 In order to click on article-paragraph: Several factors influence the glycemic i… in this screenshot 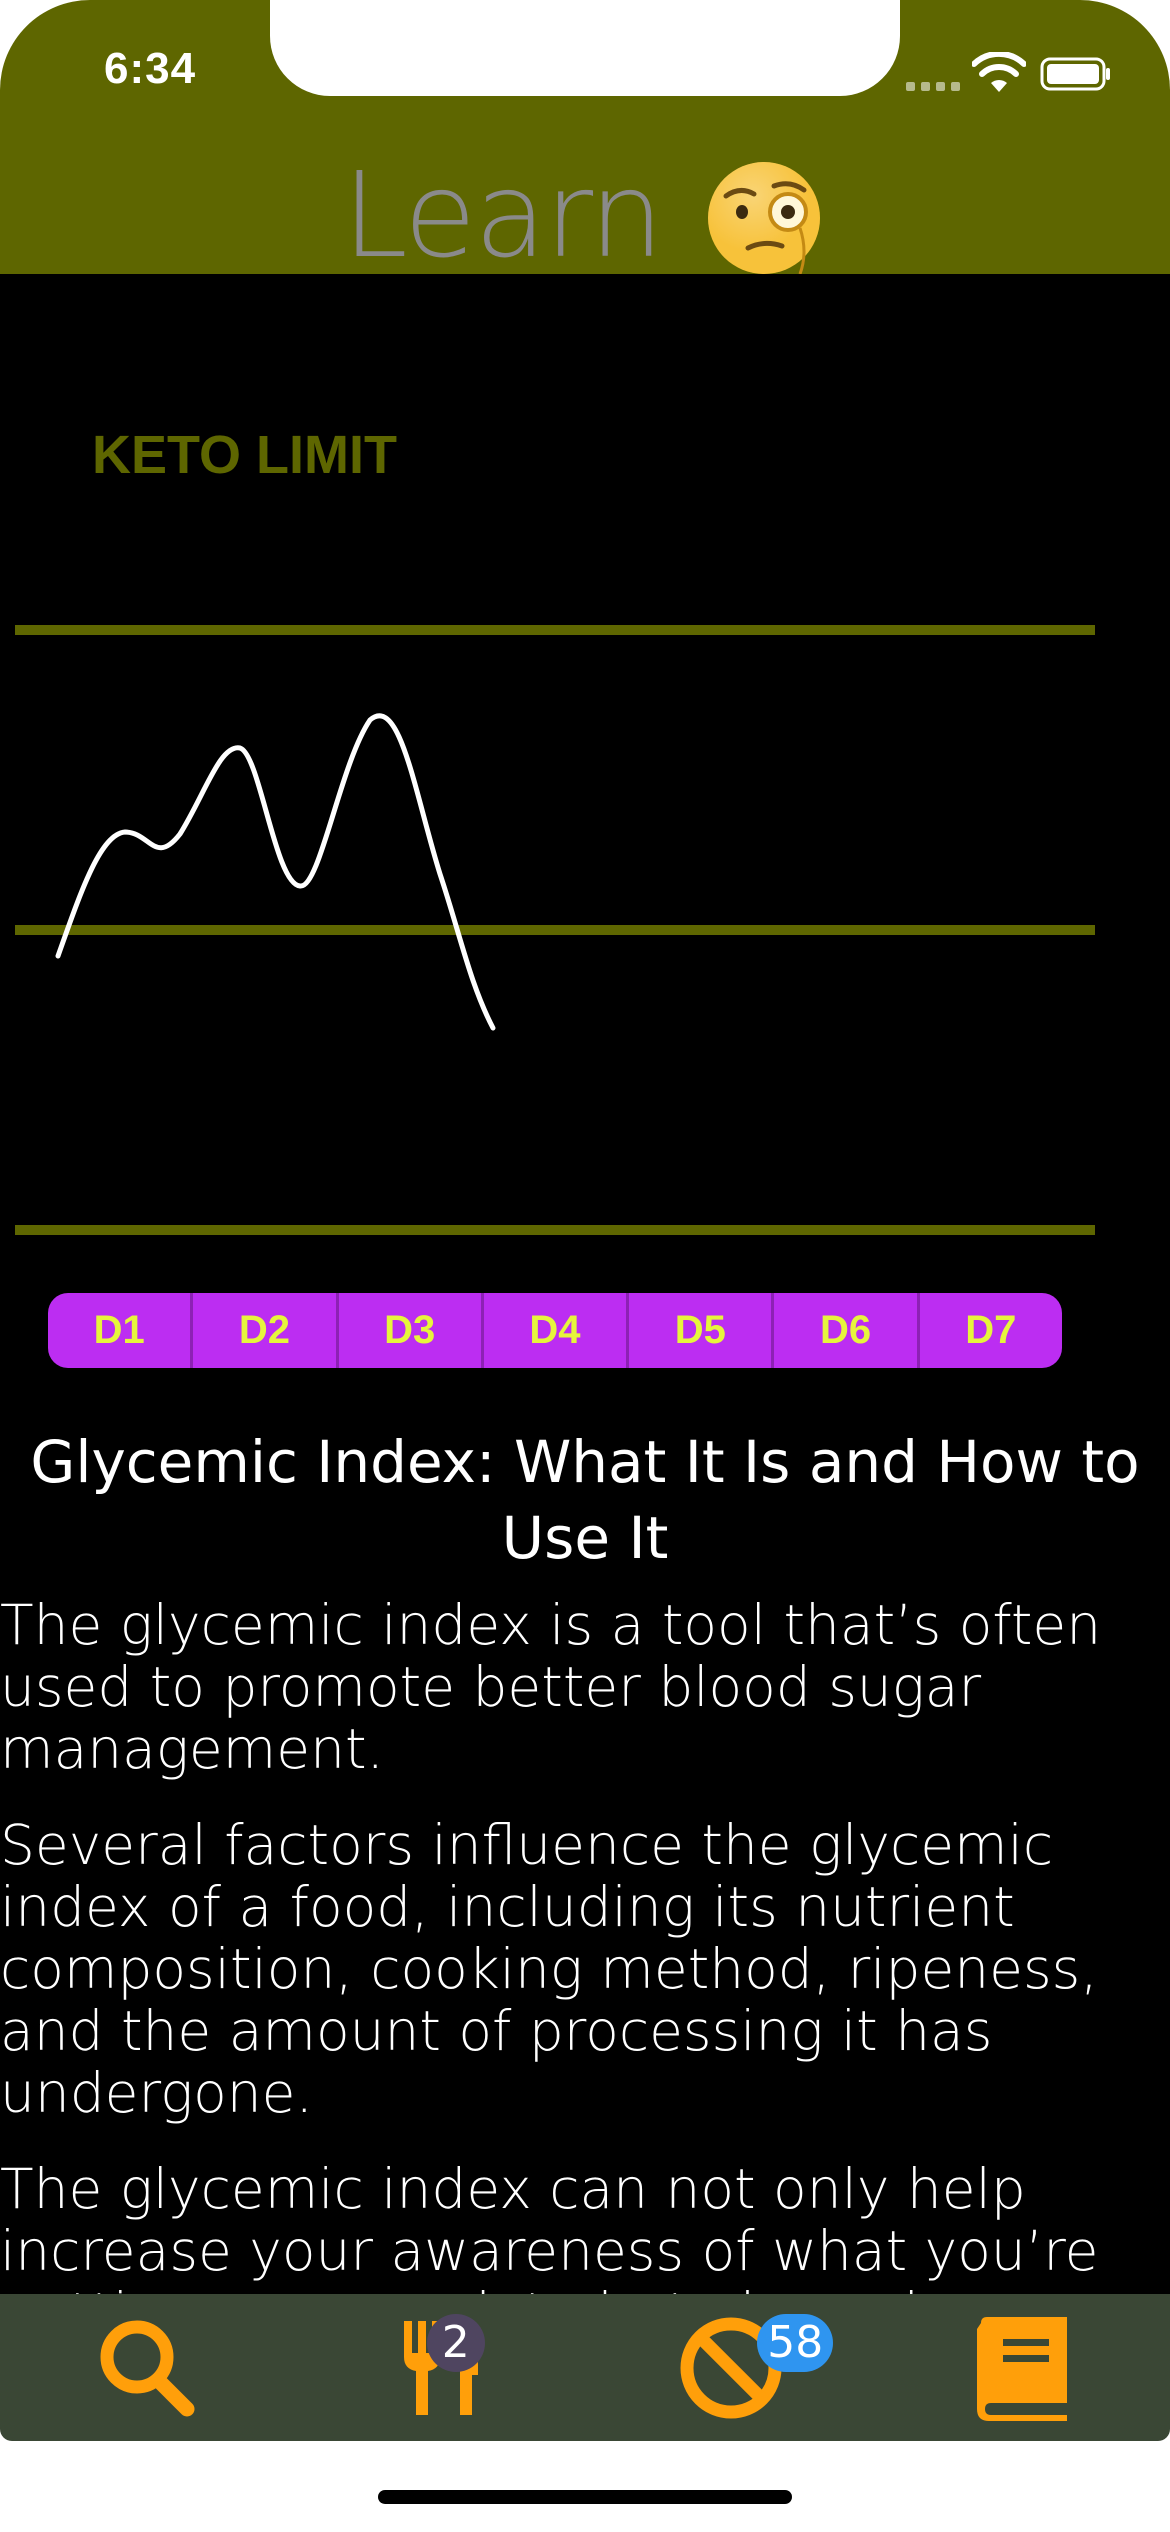, I will do `click(549, 1969)`.